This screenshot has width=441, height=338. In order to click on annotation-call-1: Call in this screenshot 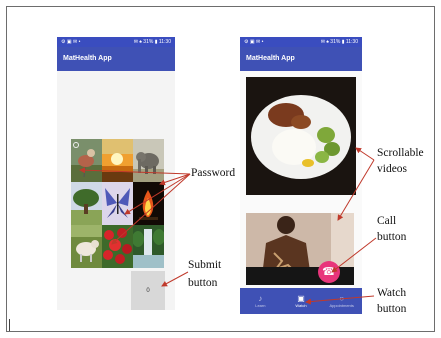, I will do `click(387, 221)`.